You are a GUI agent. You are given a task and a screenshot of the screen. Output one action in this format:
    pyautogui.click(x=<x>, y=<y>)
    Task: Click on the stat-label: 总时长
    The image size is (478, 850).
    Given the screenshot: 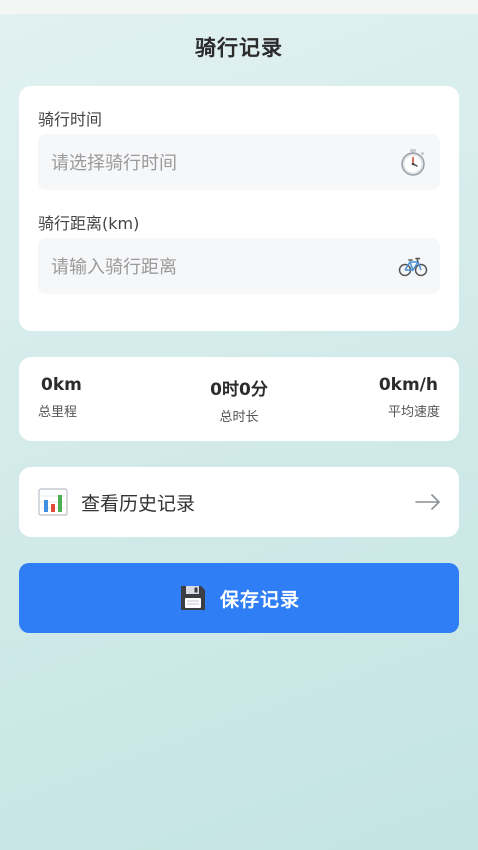 What is the action you would take?
    pyautogui.click(x=239, y=417)
    